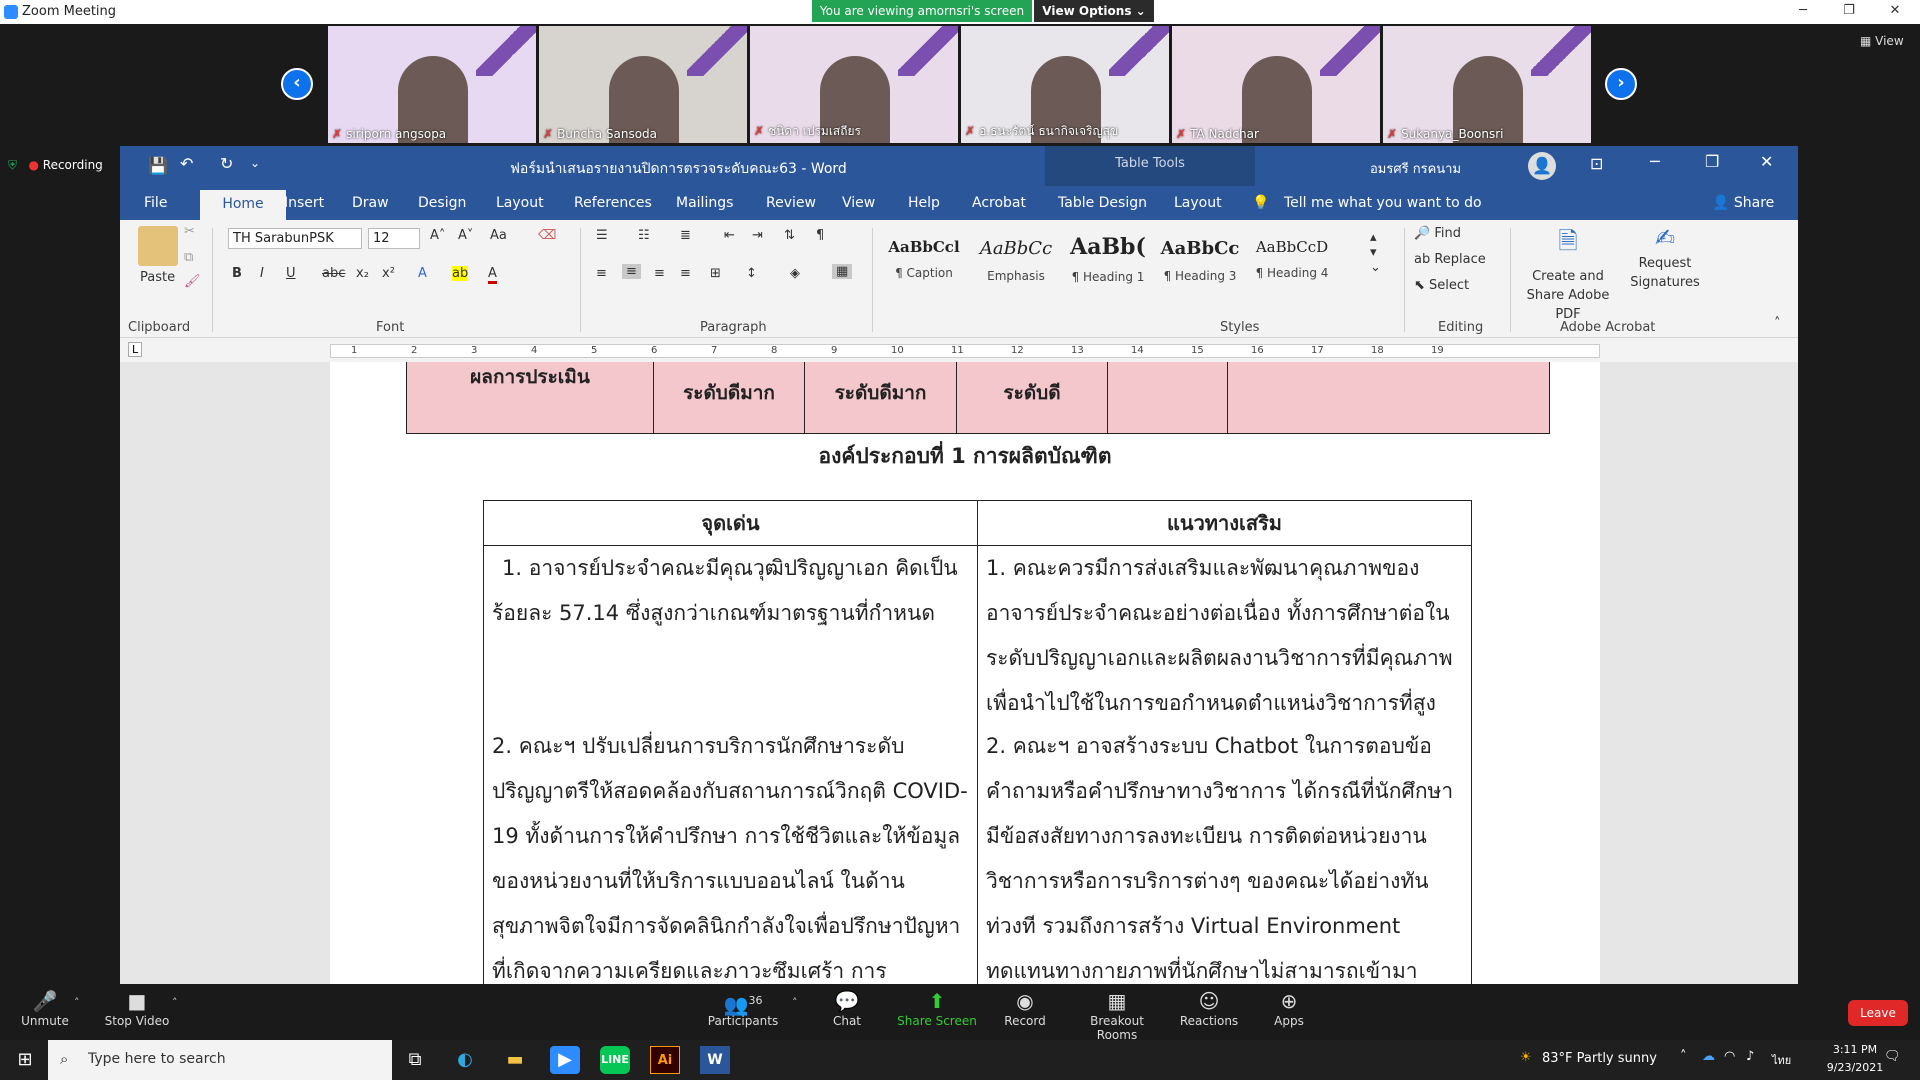 The width and height of the screenshot is (1920, 1080). Describe the element at coordinates (1892, 1056) in the screenshot. I see `notifications-icon: 🗨` at that location.